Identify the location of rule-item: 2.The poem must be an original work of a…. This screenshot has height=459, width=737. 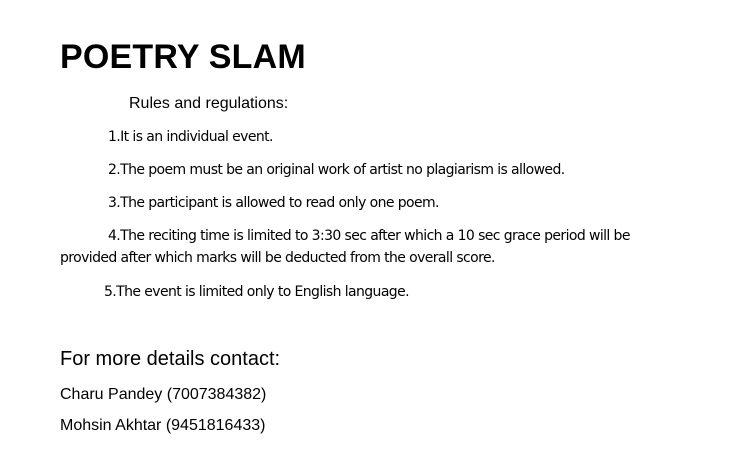
(336, 170).